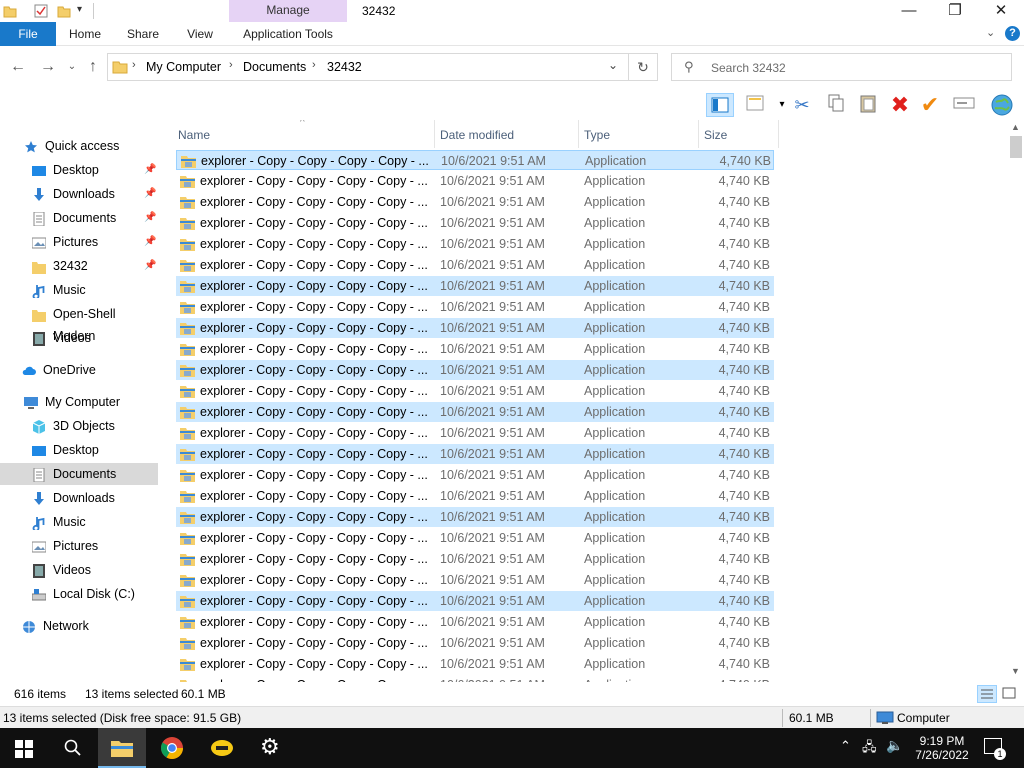  What do you see at coordinates (85, 34) in the screenshot?
I see `tab-home: Home` at bounding box center [85, 34].